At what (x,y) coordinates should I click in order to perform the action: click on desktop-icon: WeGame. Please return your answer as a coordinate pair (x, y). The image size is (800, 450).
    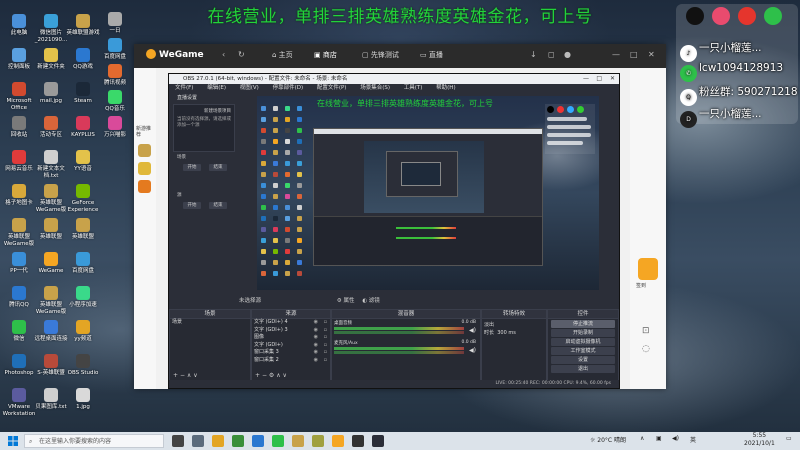
    Looking at the image, I should click on (51, 263).